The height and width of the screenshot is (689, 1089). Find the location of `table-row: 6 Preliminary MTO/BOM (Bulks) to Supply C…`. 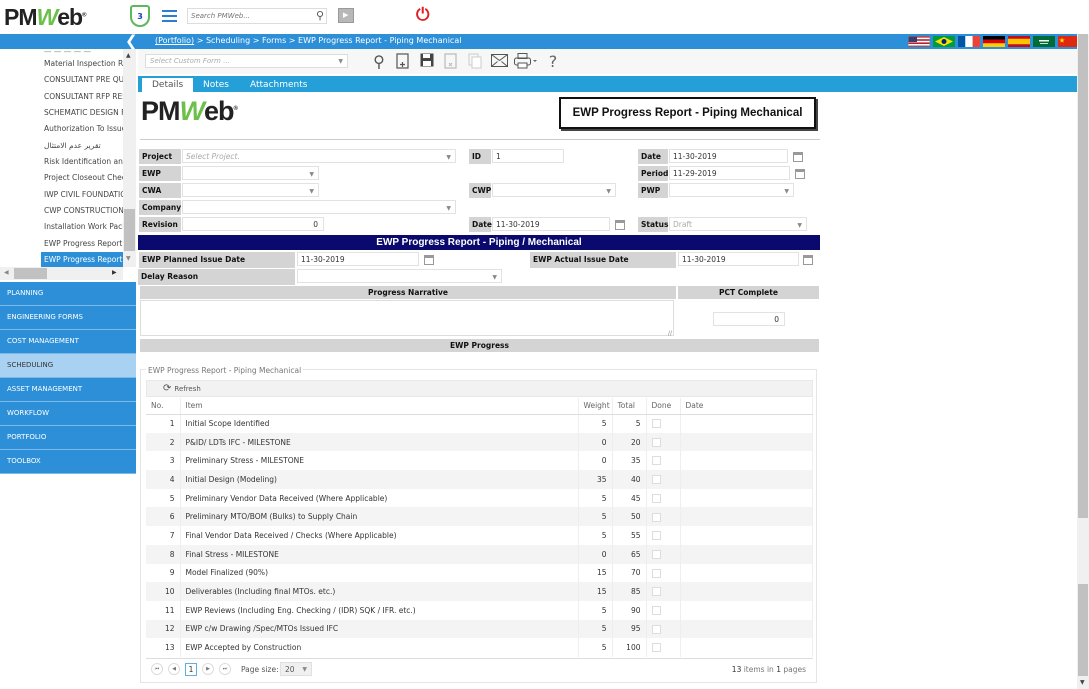

table-row: 6 Preliminary MTO/BOM (Bulks) to Supply C… is located at coordinates (479, 517).